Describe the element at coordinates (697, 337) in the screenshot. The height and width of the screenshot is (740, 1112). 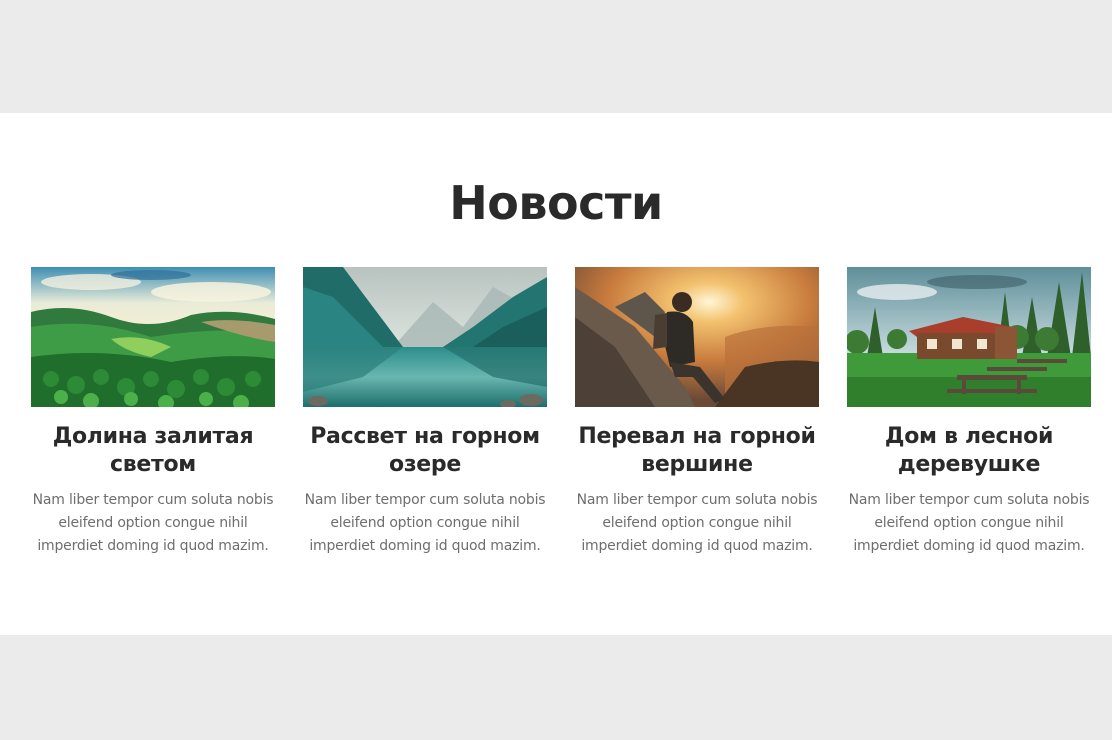
I see `hiker-summit-image` at that location.